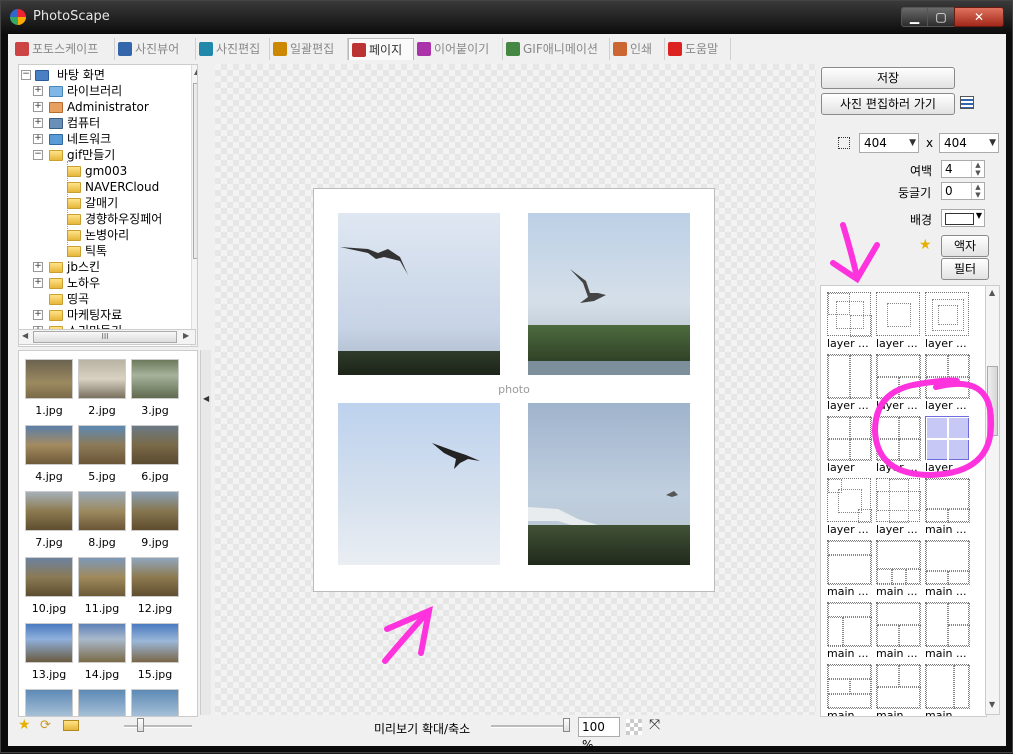 The width and height of the screenshot is (1013, 754). I want to click on rounding-spinner: 0 ▲ ▼, so click(963, 191).